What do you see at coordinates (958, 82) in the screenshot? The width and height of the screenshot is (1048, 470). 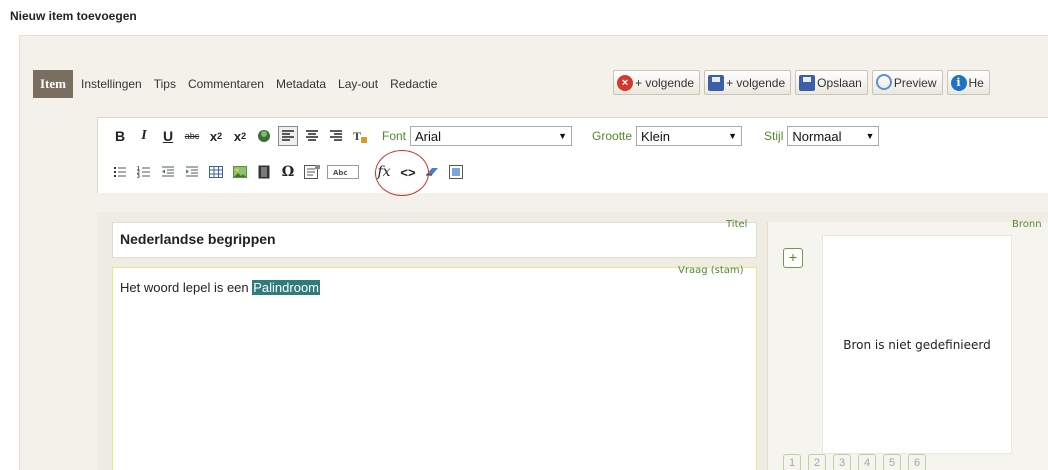 I see `help-icon: i` at bounding box center [958, 82].